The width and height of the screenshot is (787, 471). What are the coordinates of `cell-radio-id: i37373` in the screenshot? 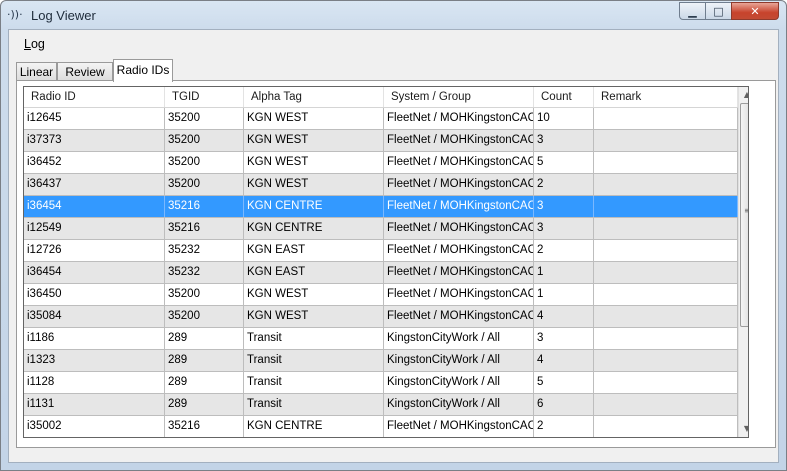 It's located at (94, 140).